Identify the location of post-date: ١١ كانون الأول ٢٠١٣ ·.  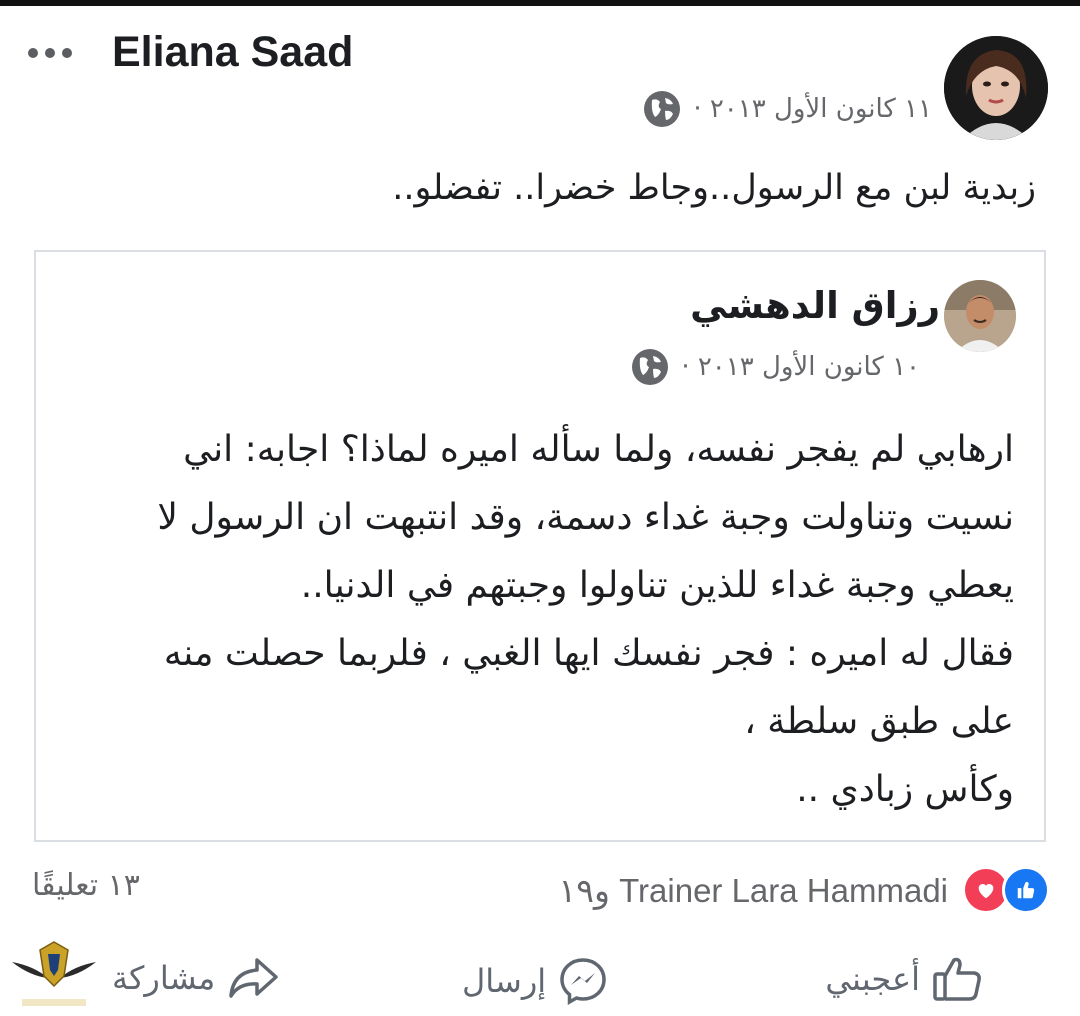
(812, 109).